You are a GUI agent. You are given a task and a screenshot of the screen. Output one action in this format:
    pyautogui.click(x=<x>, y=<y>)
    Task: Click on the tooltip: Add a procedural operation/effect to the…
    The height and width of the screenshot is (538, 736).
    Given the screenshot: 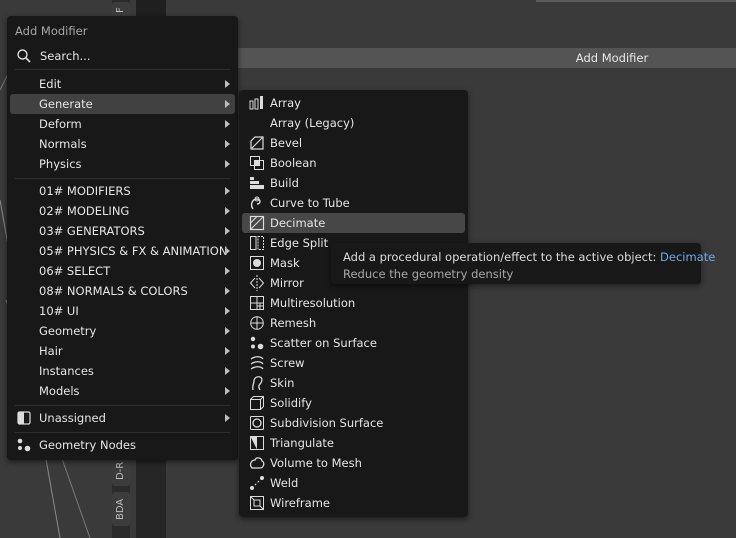 What is the action you would take?
    pyautogui.click(x=523, y=263)
    